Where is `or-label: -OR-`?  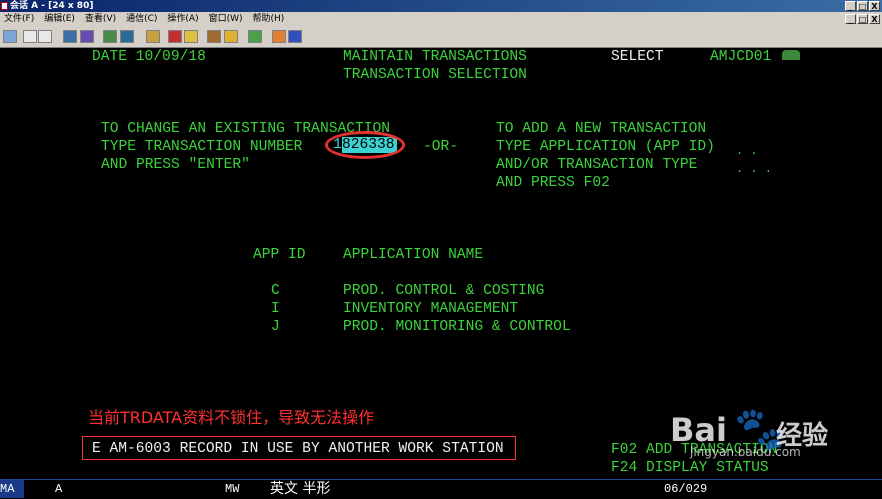
or-label: -OR- is located at coordinates (441, 147).